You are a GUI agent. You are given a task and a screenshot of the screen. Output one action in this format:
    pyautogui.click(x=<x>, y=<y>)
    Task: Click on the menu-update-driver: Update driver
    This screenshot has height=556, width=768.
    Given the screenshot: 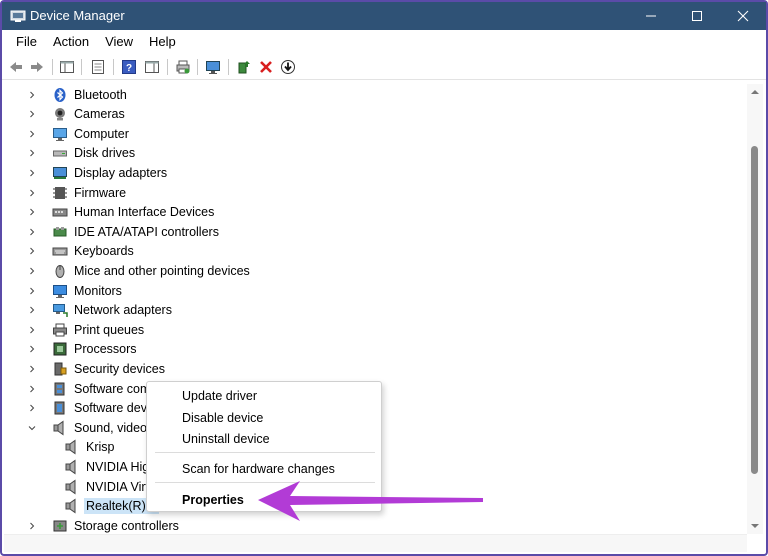 What is the action you would take?
    pyautogui.click(x=219, y=396)
    